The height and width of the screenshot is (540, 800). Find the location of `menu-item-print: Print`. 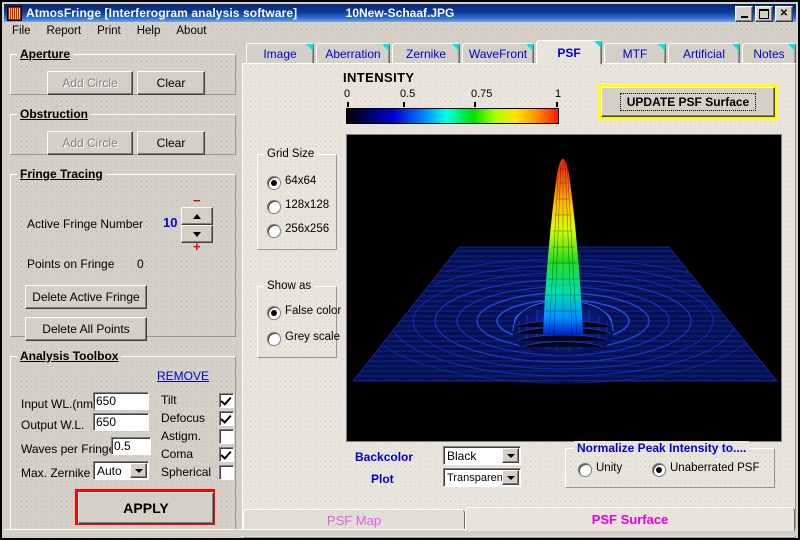

menu-item-print: Print is located at coordinates (109, 31).